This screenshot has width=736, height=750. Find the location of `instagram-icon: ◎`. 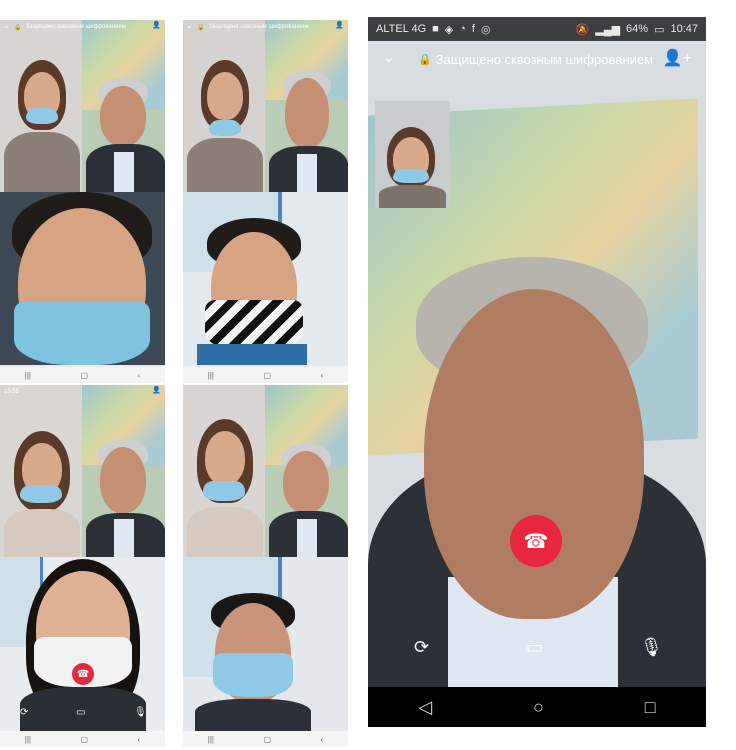

instagram-icon: ◎ is located at coordinates (485, 29).